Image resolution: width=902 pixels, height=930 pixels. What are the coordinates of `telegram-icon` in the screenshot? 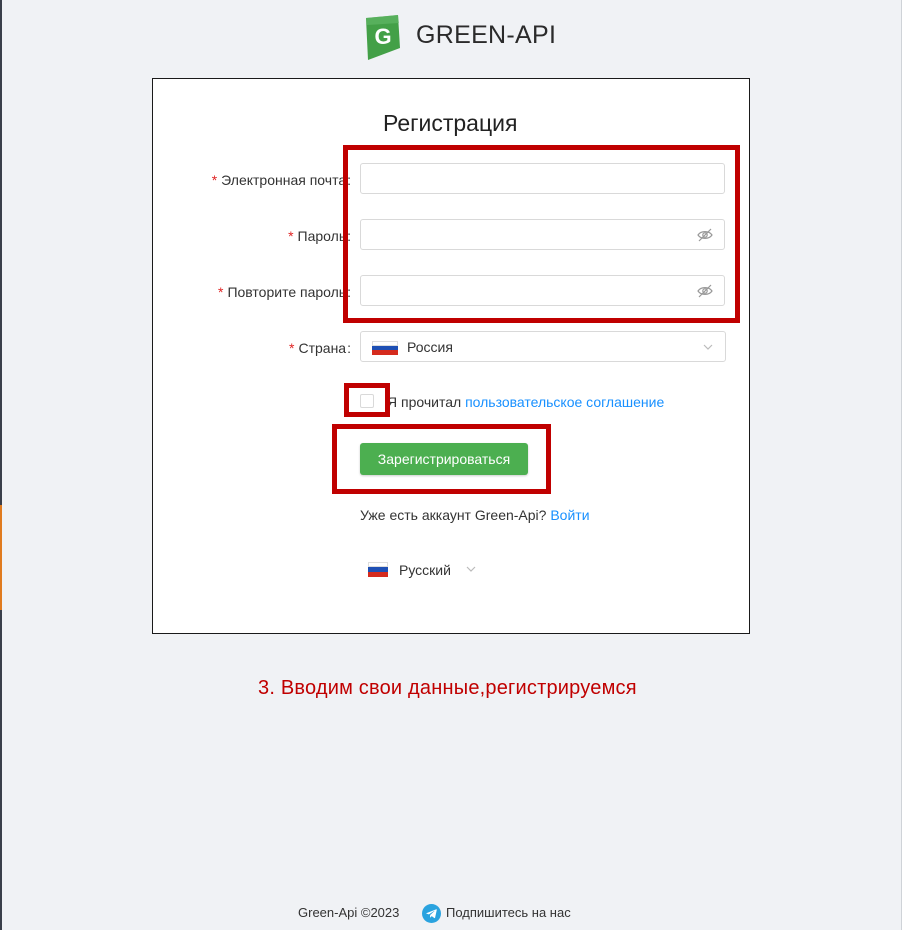 It's located at (431, 913).